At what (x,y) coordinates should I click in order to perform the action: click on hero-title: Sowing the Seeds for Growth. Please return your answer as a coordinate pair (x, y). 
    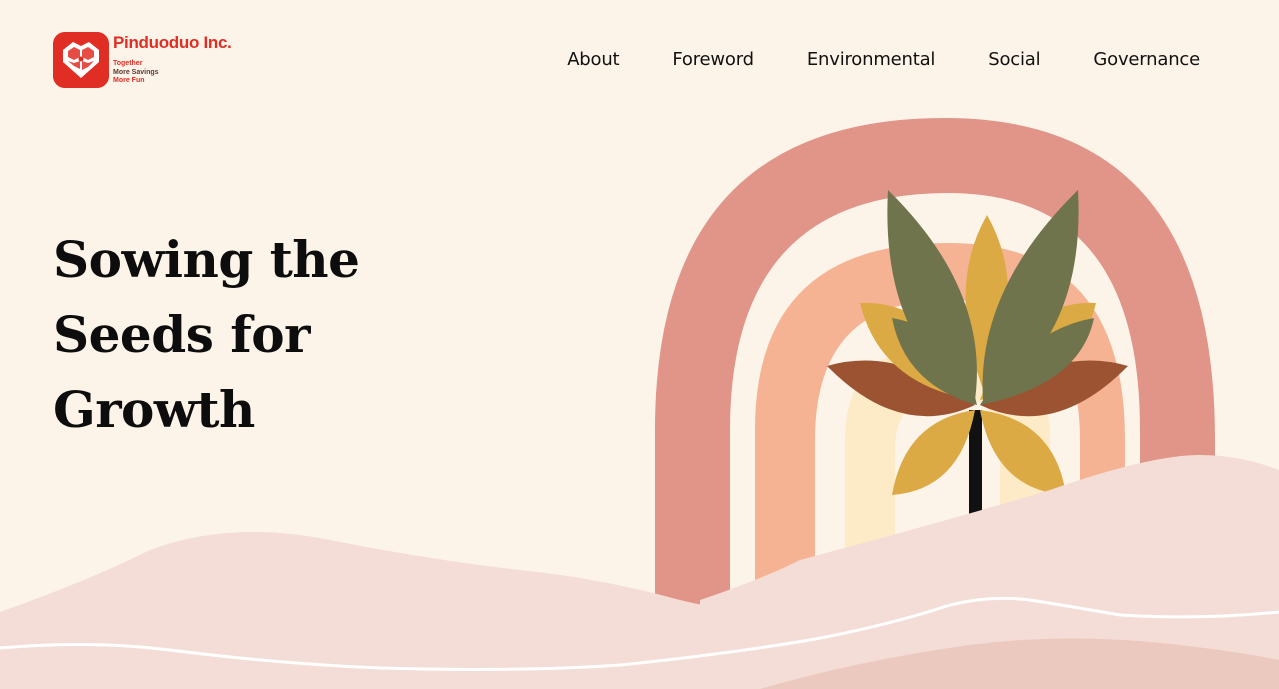
    Looking at the image, I should click on (223, 334).